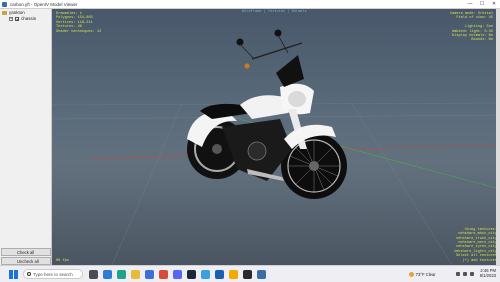 The height and width of the screenshot is (282, 500). Describe the element at coordinates (494, 4) in the screenshot. I see `close-button: ✕` at that location.